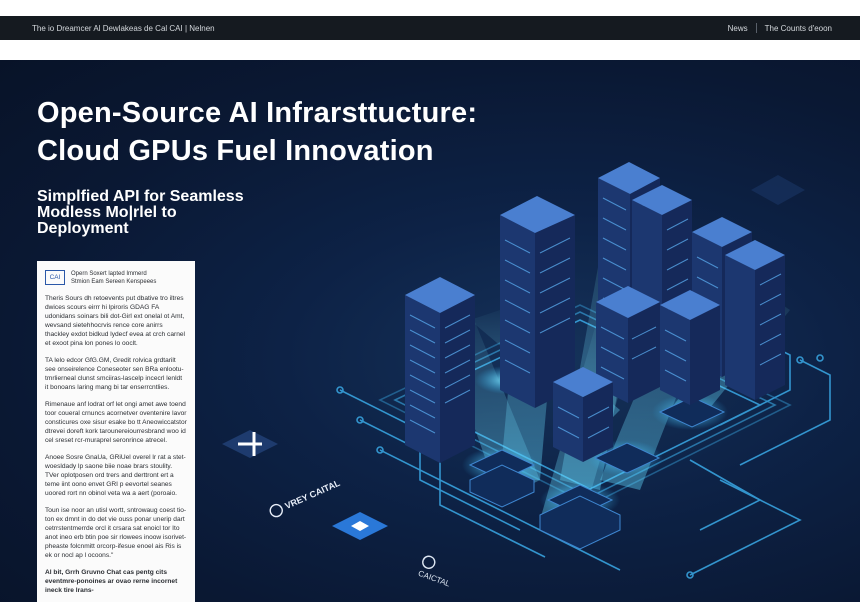 This screenshot has width=860, height=602. I want to click on region-link: The Counts d'eoon, so click(798, 28).